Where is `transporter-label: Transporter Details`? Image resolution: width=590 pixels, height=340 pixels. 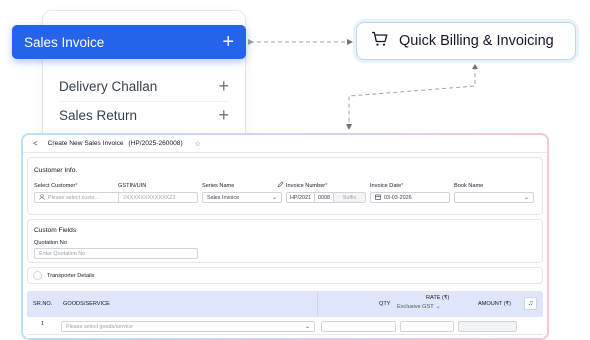
transporter-label: Transporter Details is located at coordinates (71, 275).